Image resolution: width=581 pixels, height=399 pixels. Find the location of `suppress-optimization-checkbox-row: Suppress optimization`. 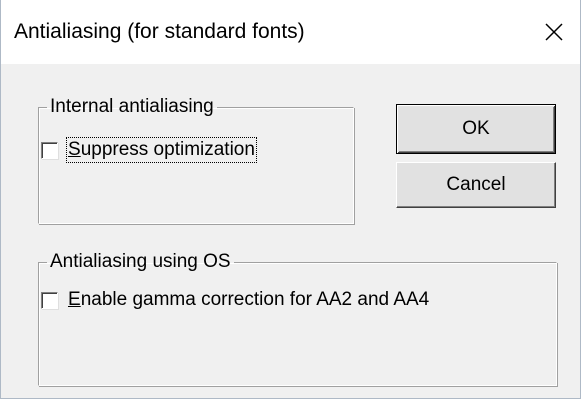

suppress-optimization-checkbox-row: Suppress optimization is located at coordinates (149, 150).